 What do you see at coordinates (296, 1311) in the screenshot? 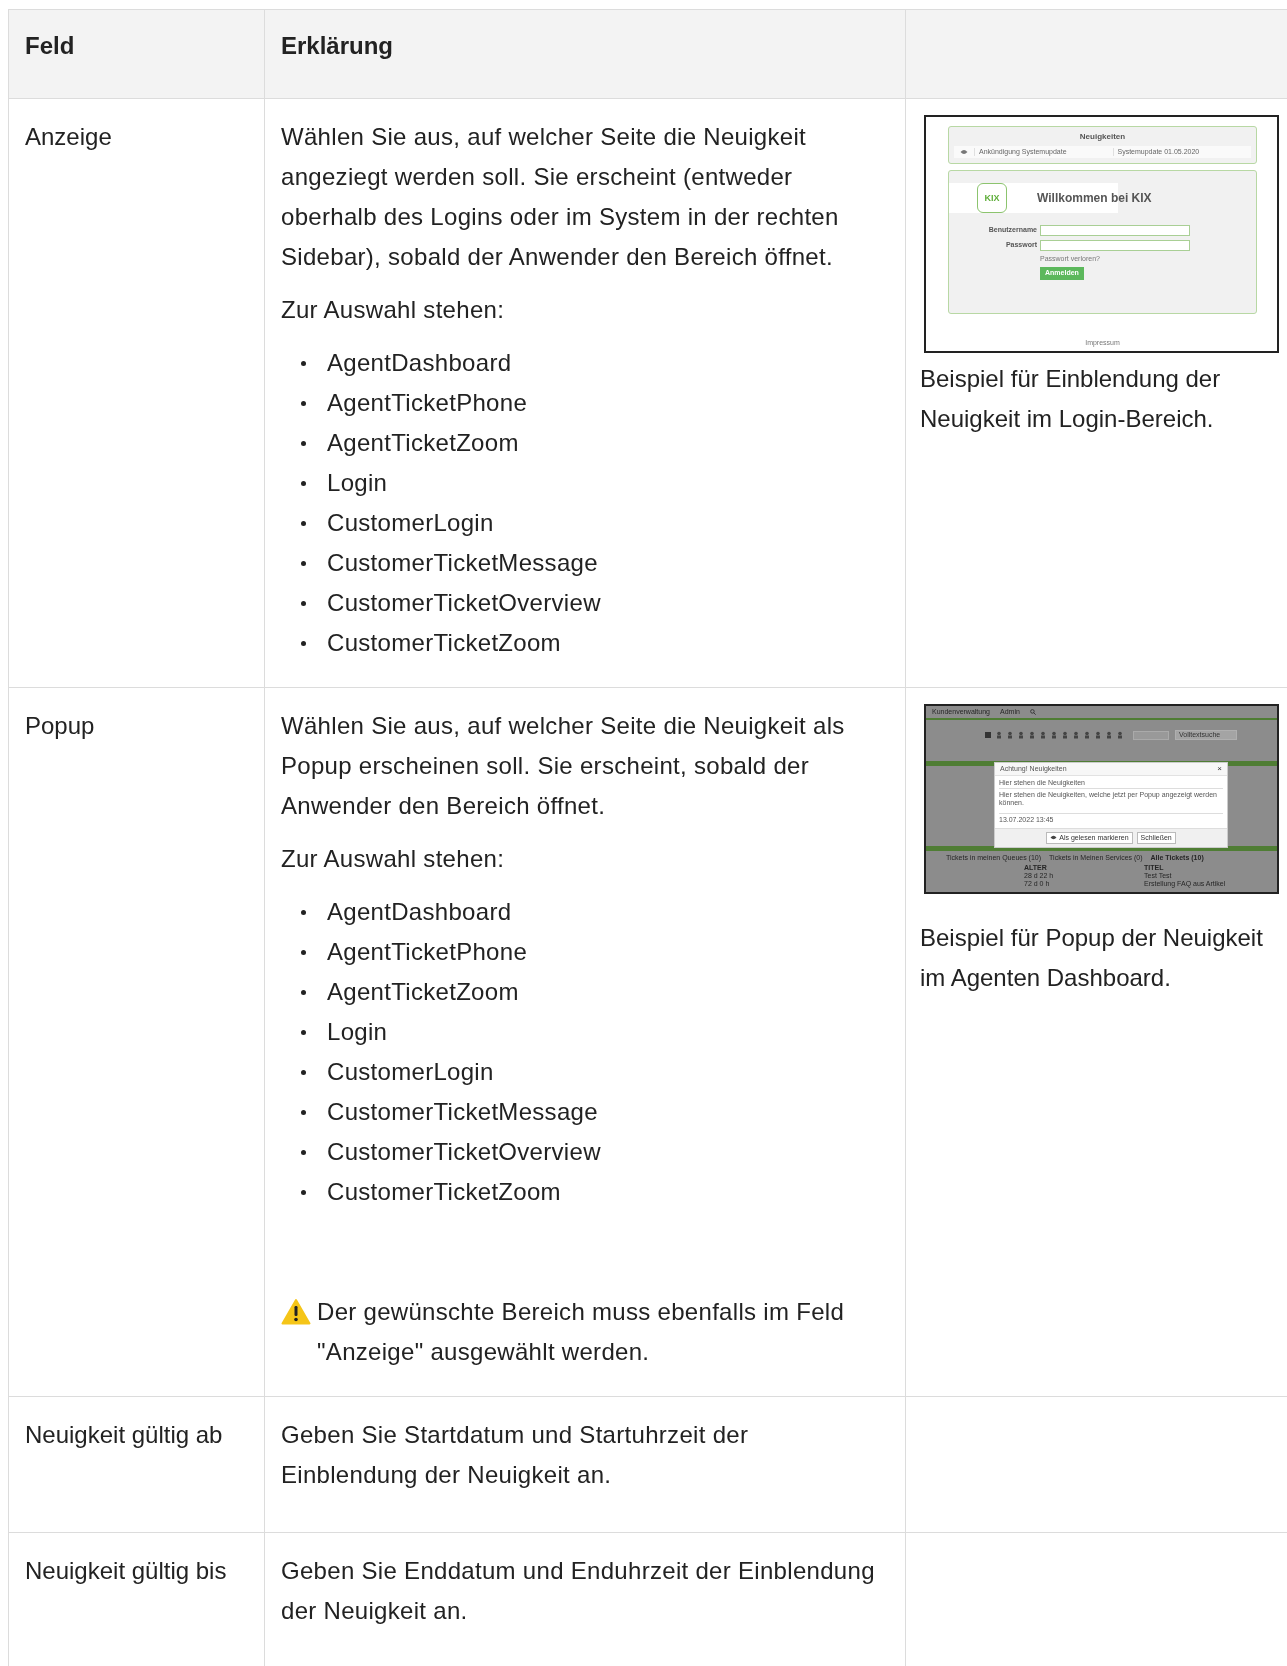
I see `warning-icon` at bounding box center [296, 1311].